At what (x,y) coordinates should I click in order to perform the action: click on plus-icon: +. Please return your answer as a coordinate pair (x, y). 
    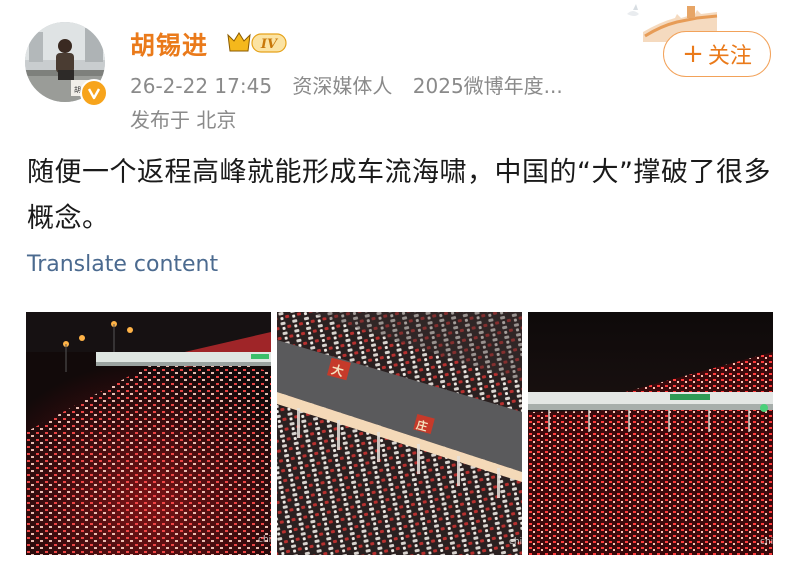
    Looking at the image, I should click on (693, 54).